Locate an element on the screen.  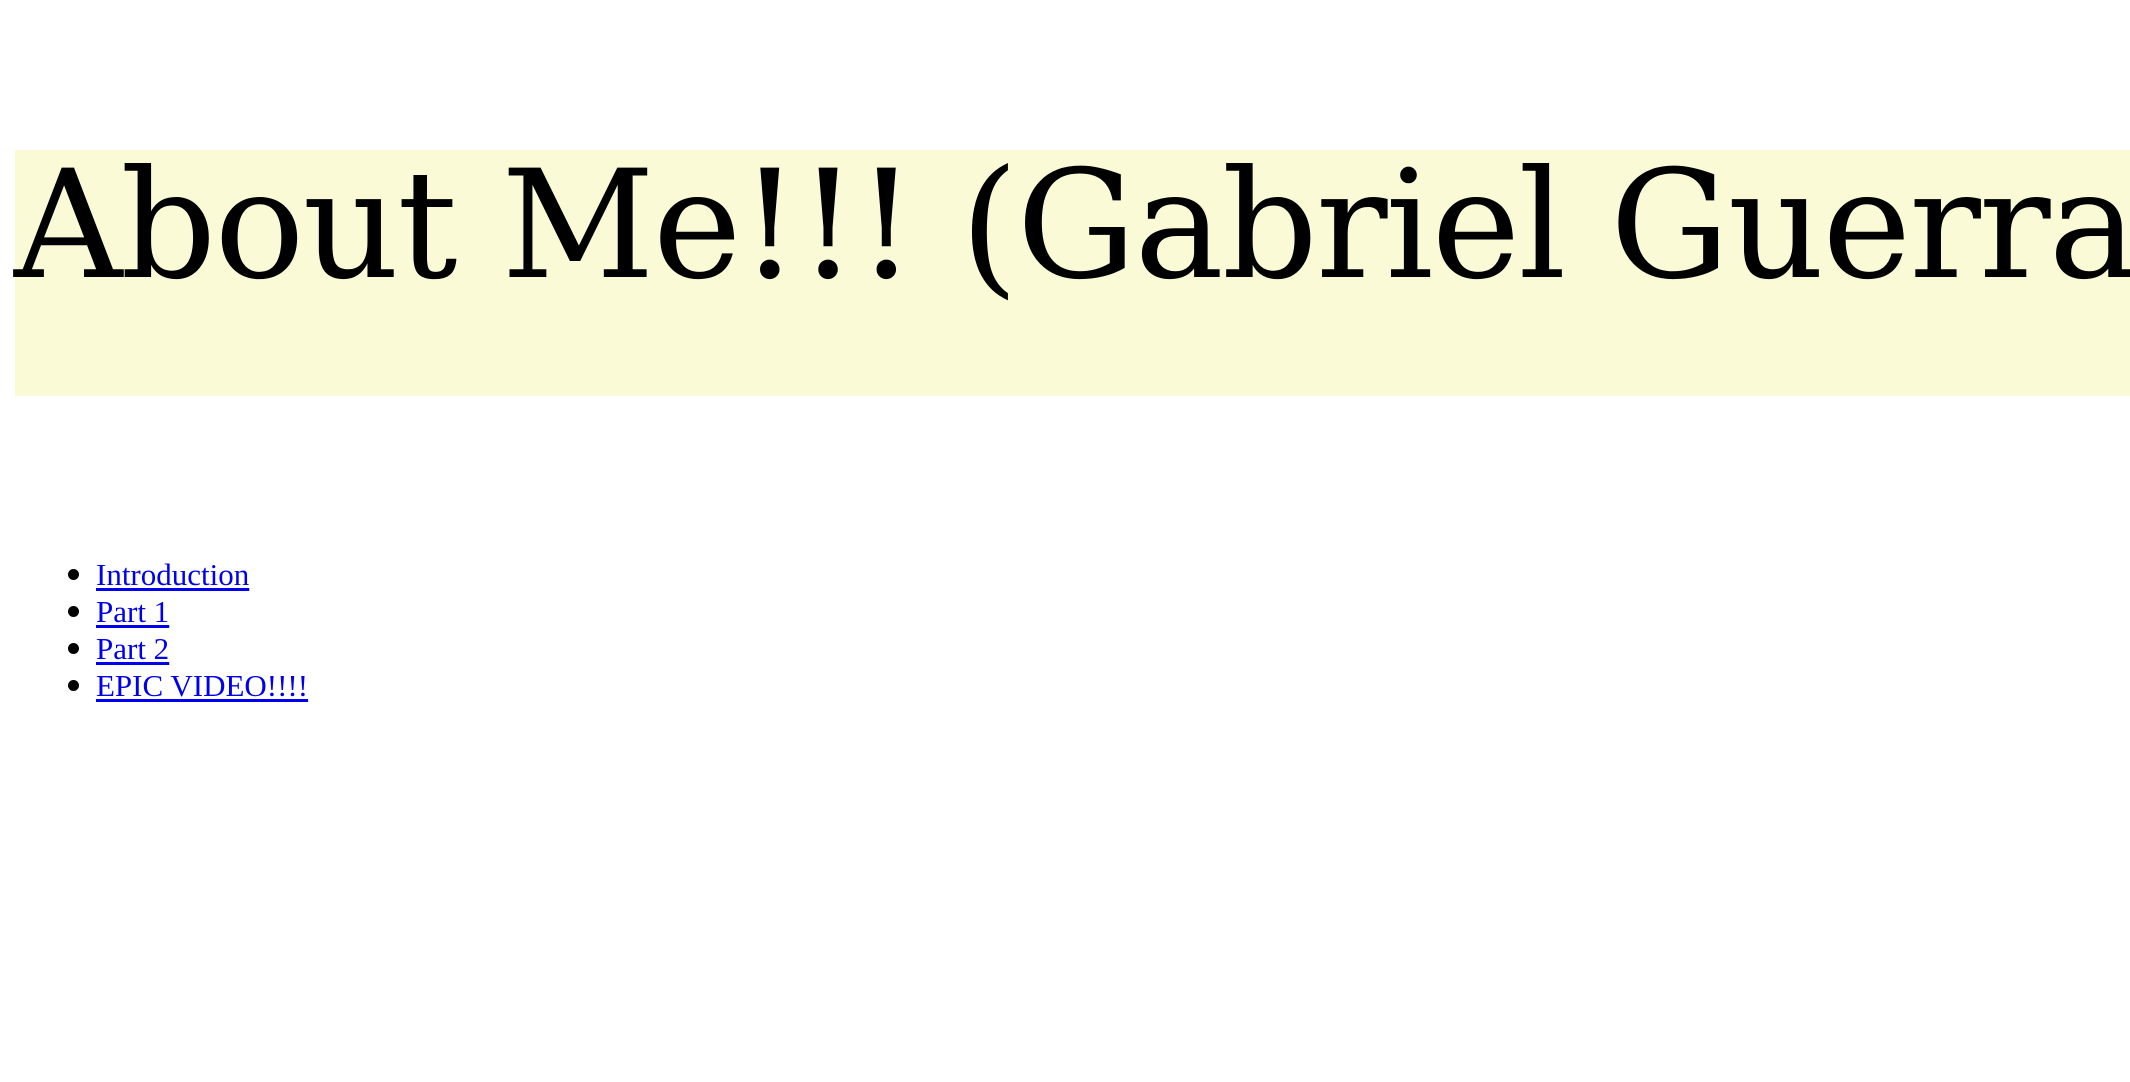
nav-link-part-2: Part 2 is located at coordinates (132, 648).